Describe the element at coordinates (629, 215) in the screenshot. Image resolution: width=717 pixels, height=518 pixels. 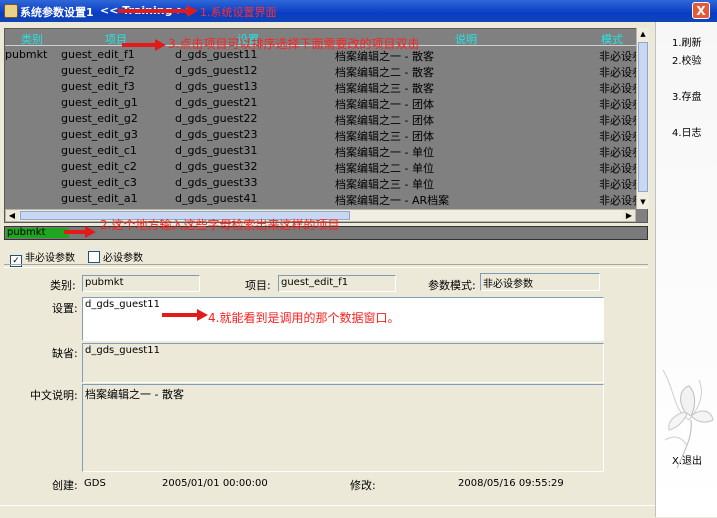
I see `scroll-right-icon: ▶` at that location.